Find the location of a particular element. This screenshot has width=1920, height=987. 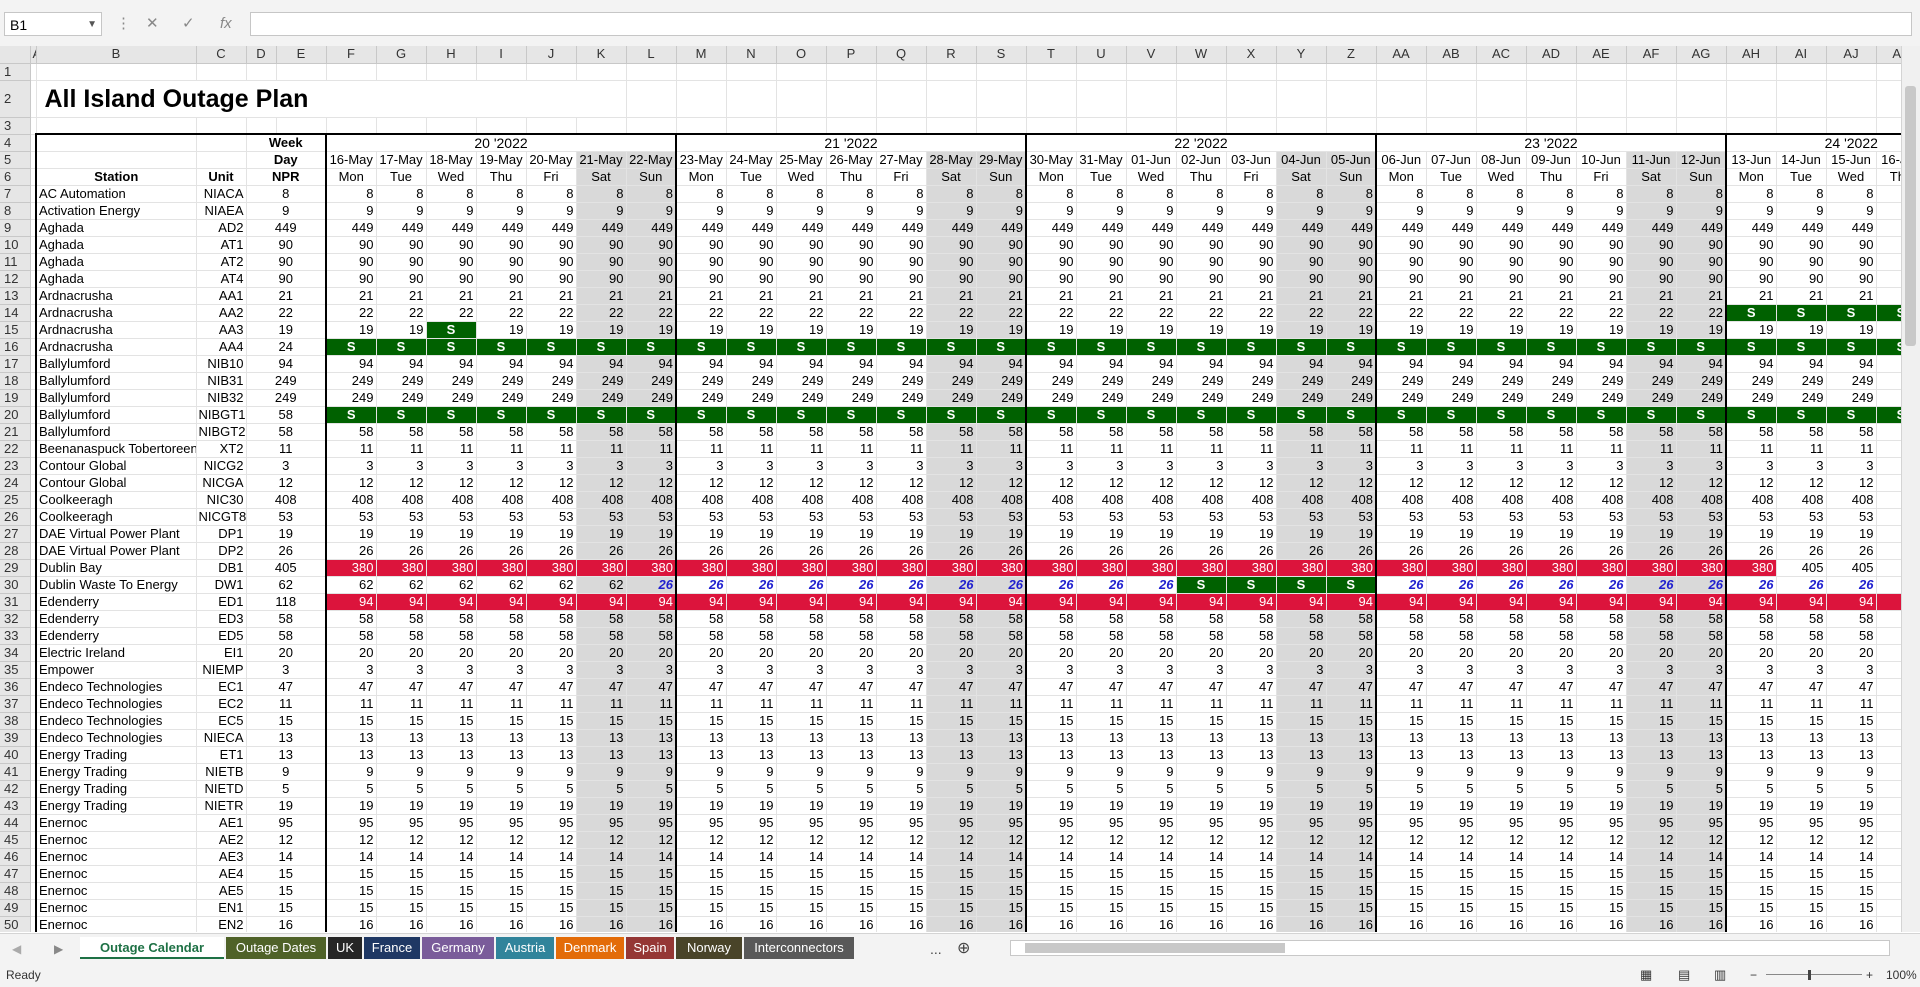

schedule-cell: 380 is located at coordinates (1501, 568).